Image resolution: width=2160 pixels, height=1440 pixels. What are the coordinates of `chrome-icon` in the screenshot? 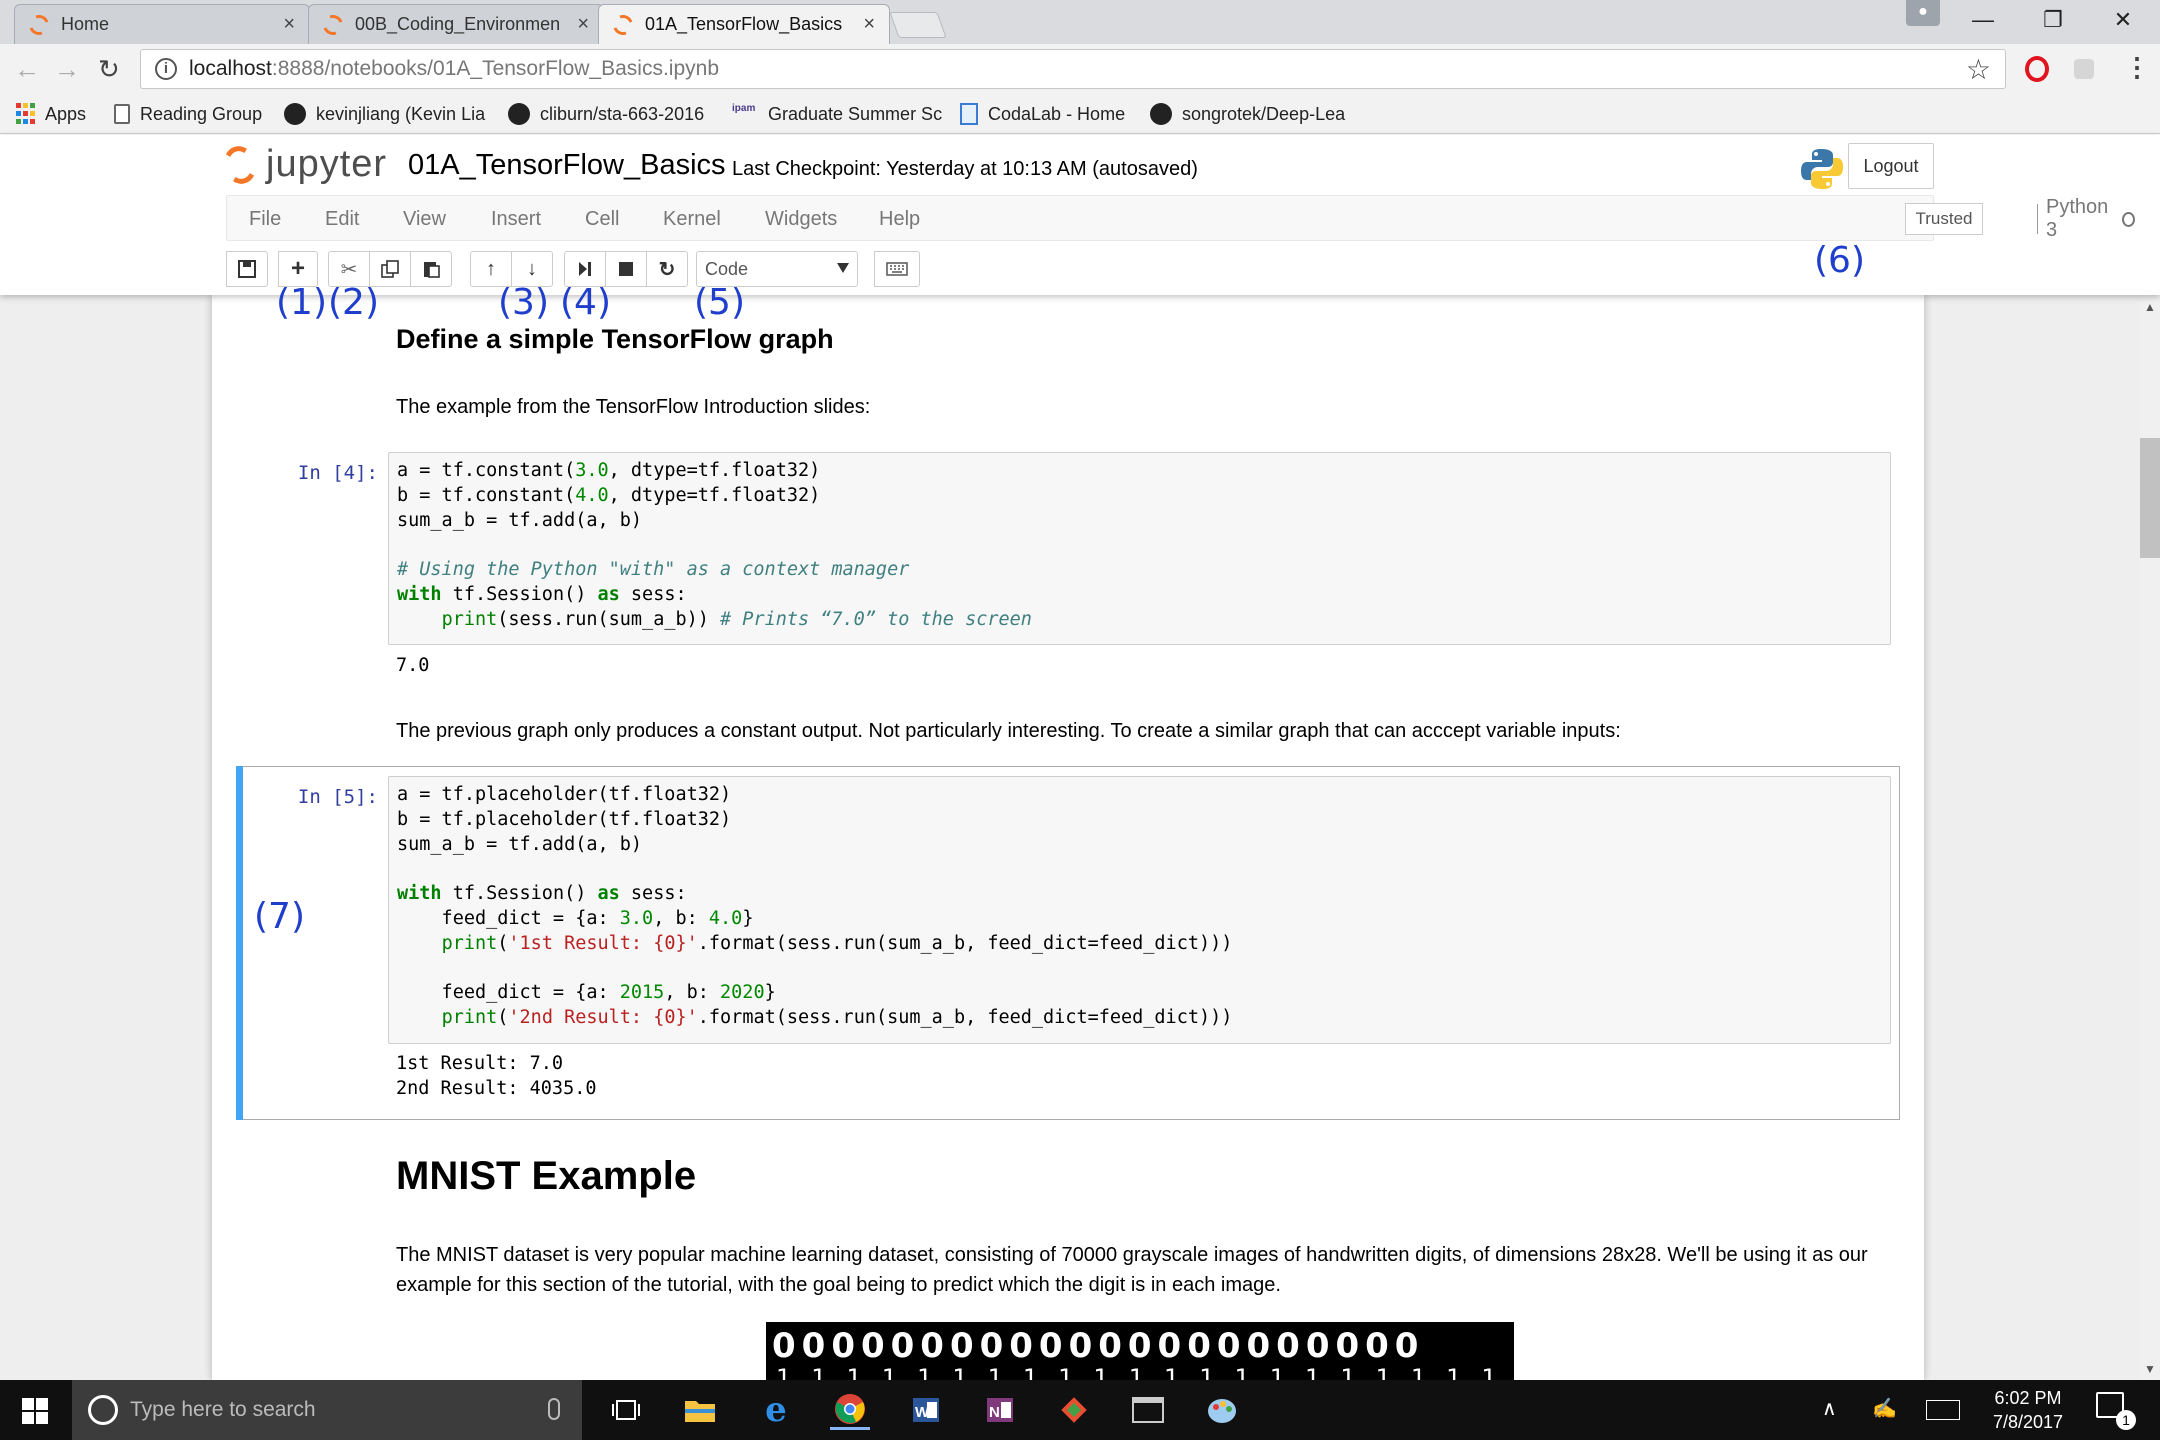 It's located at (850, 1410).